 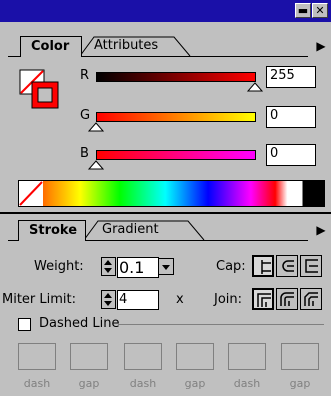 I want to click on round-cap-button, so click(x=287, y=266).